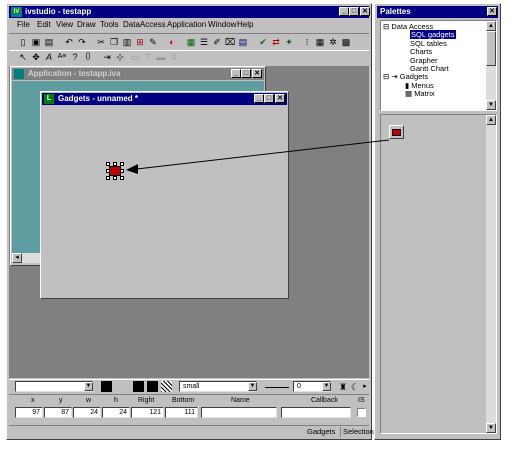 The width and height of the screenshot is (523, 449). What do you see at coordinates (132, 169) in the screenshot?
I see `drag-arrow-head` at bounding box center [132, 169].